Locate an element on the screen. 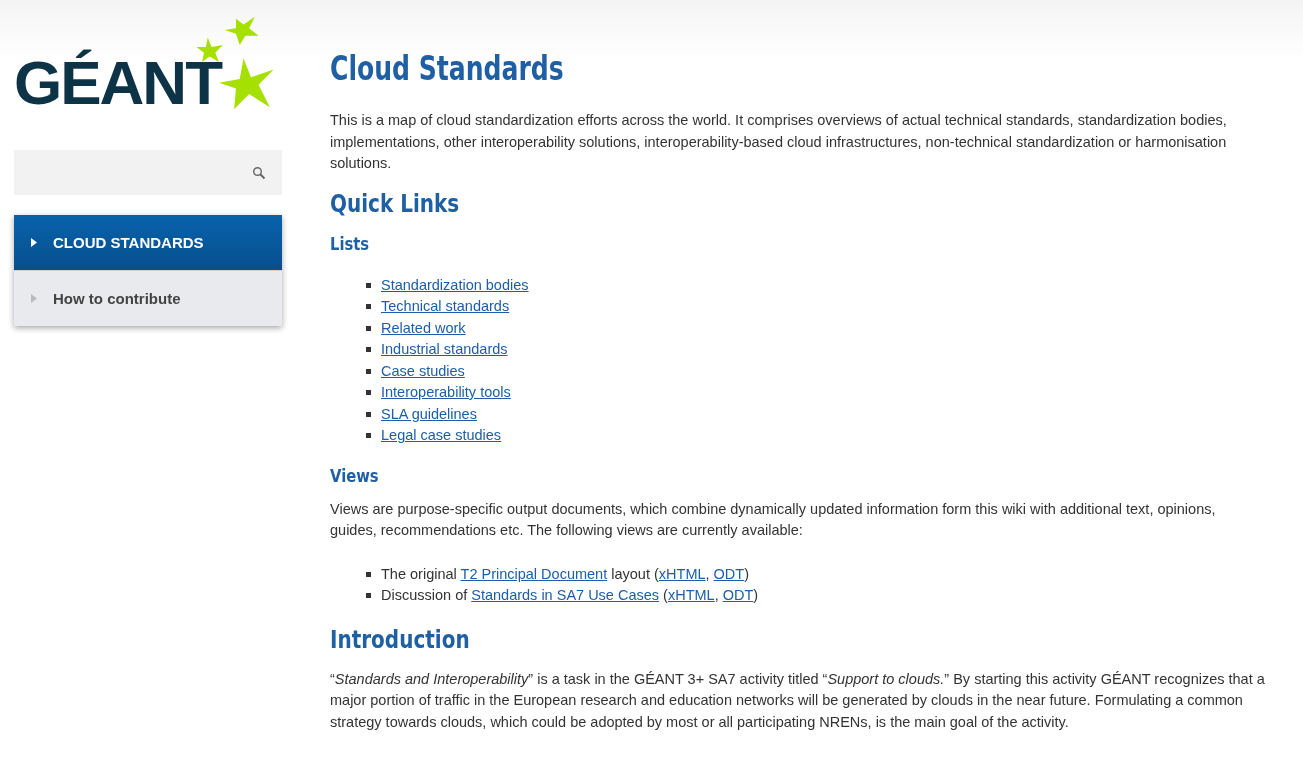 This screenshot has width=1303, height=769. section-heading: Introduction is located at coordinates (400, 639).